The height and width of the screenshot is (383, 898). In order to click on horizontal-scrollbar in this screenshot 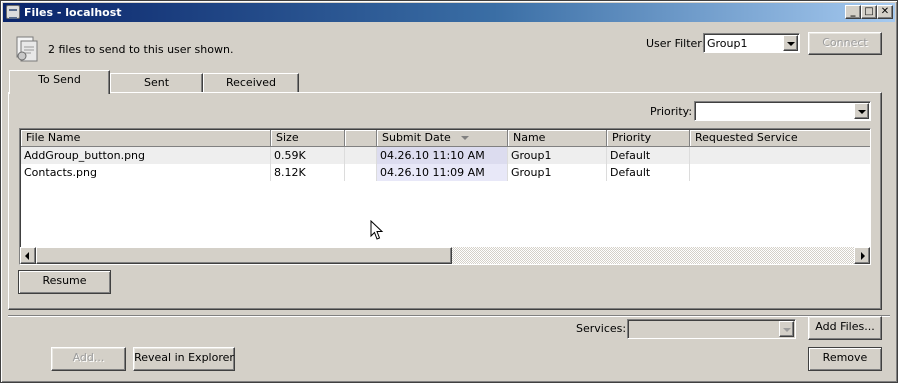, I will do `click(445, 255)`.